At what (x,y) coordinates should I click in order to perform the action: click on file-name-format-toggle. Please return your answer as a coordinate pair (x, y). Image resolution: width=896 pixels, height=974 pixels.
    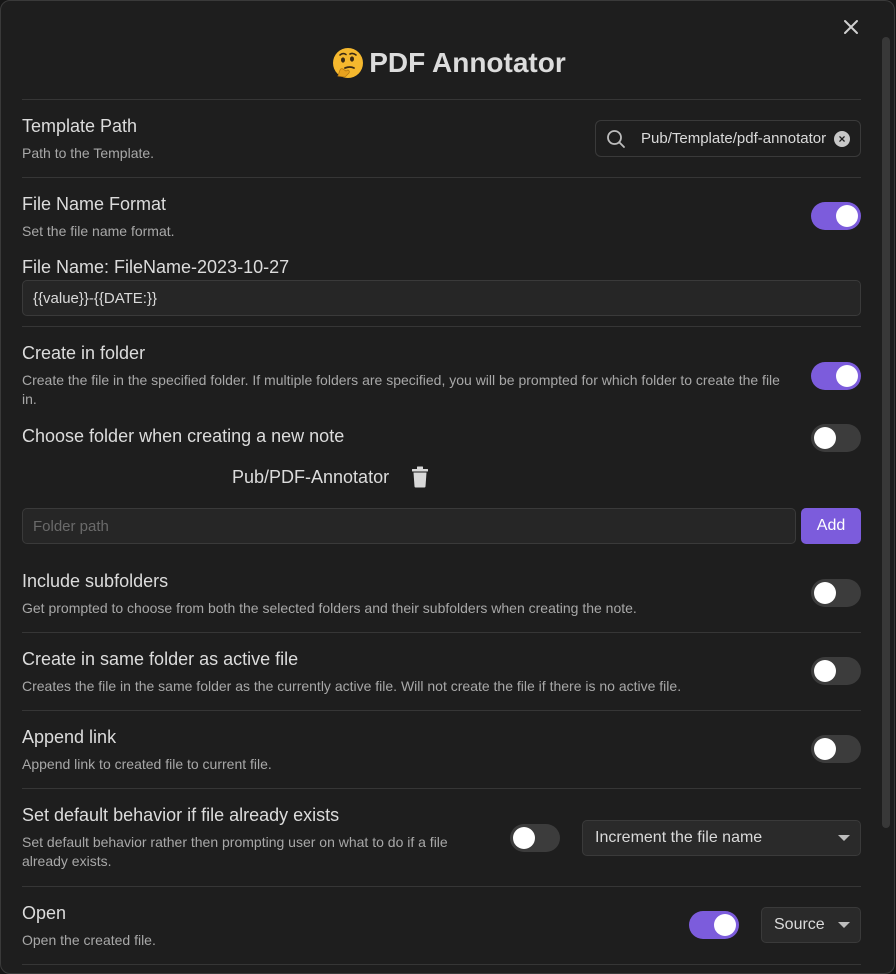
    Looking at the image, I should click on (836, 216).